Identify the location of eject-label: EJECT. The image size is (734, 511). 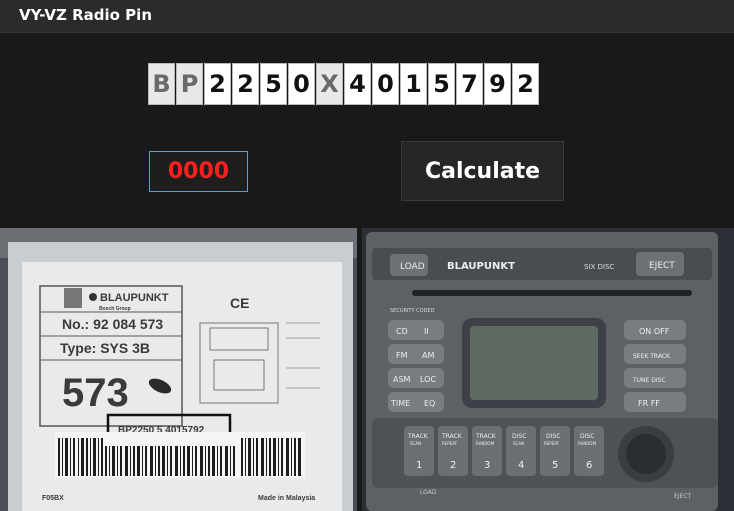
(662, 266).